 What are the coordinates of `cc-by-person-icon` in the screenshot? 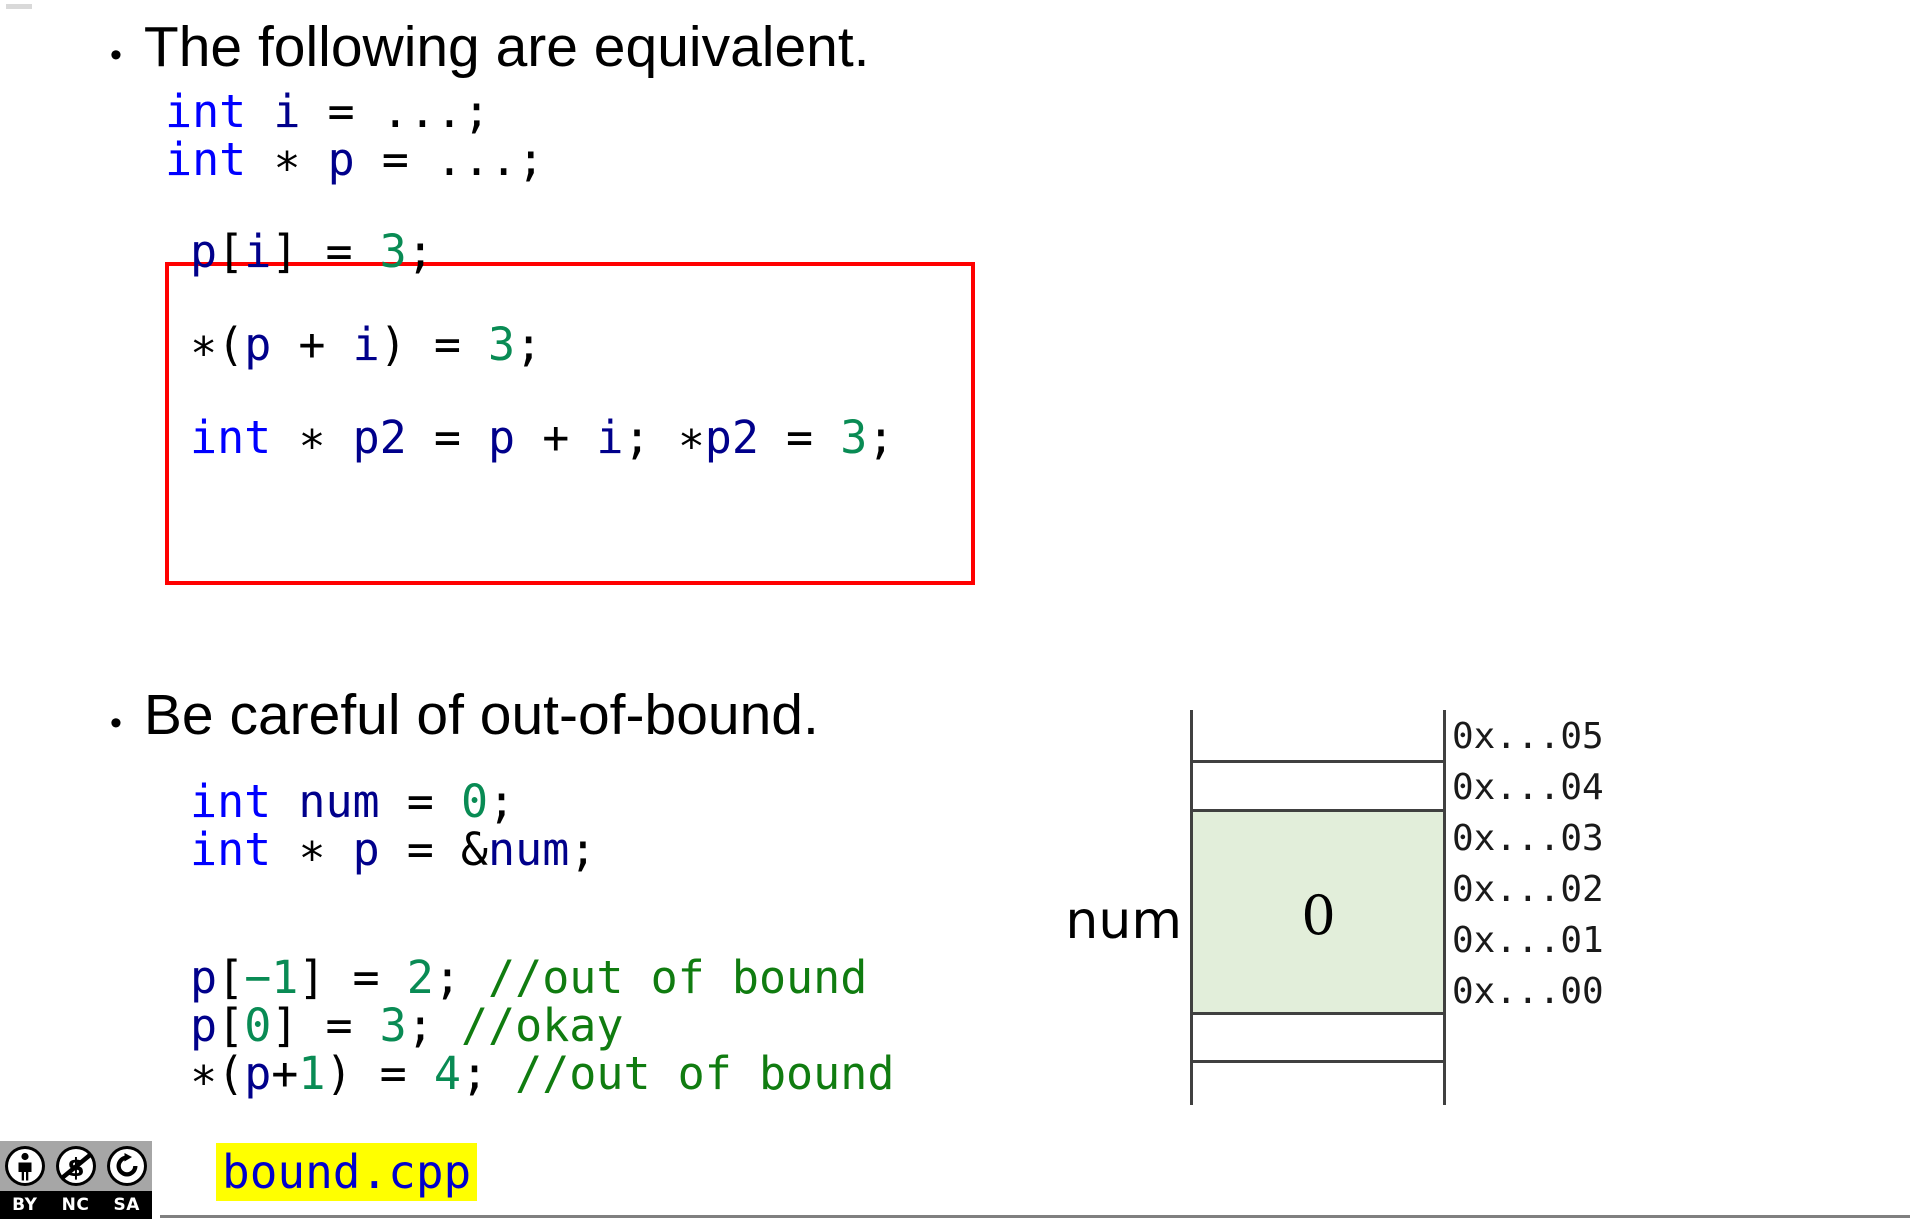 It's located at (25, 1166).